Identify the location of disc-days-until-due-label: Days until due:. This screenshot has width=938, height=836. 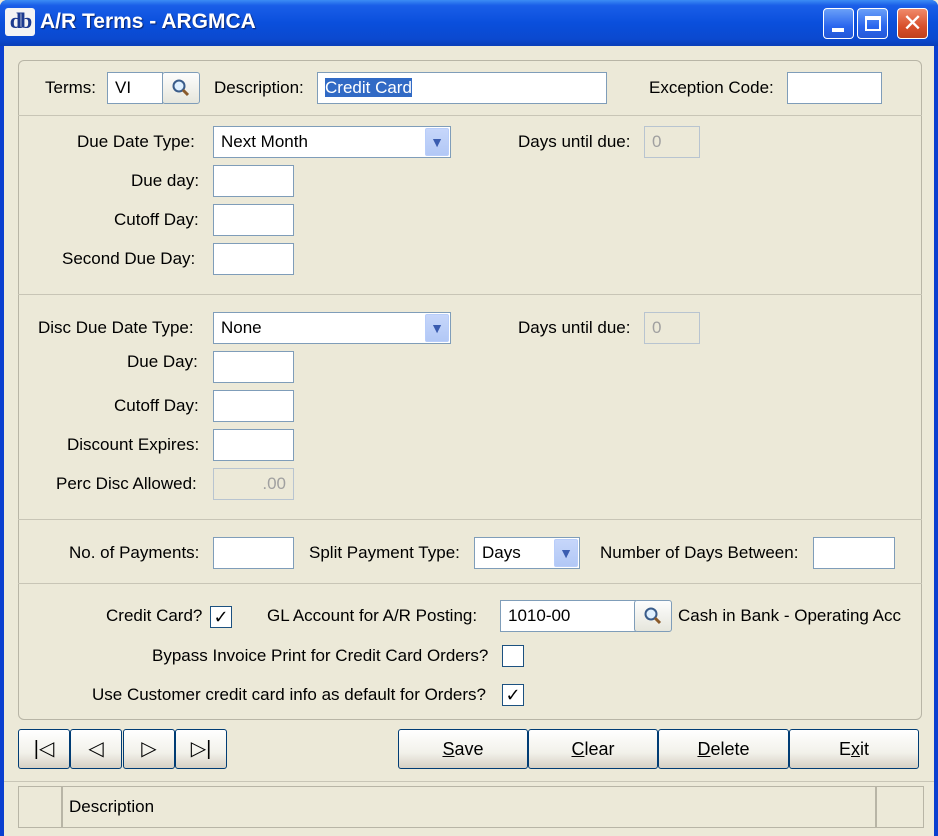
(574, 327).